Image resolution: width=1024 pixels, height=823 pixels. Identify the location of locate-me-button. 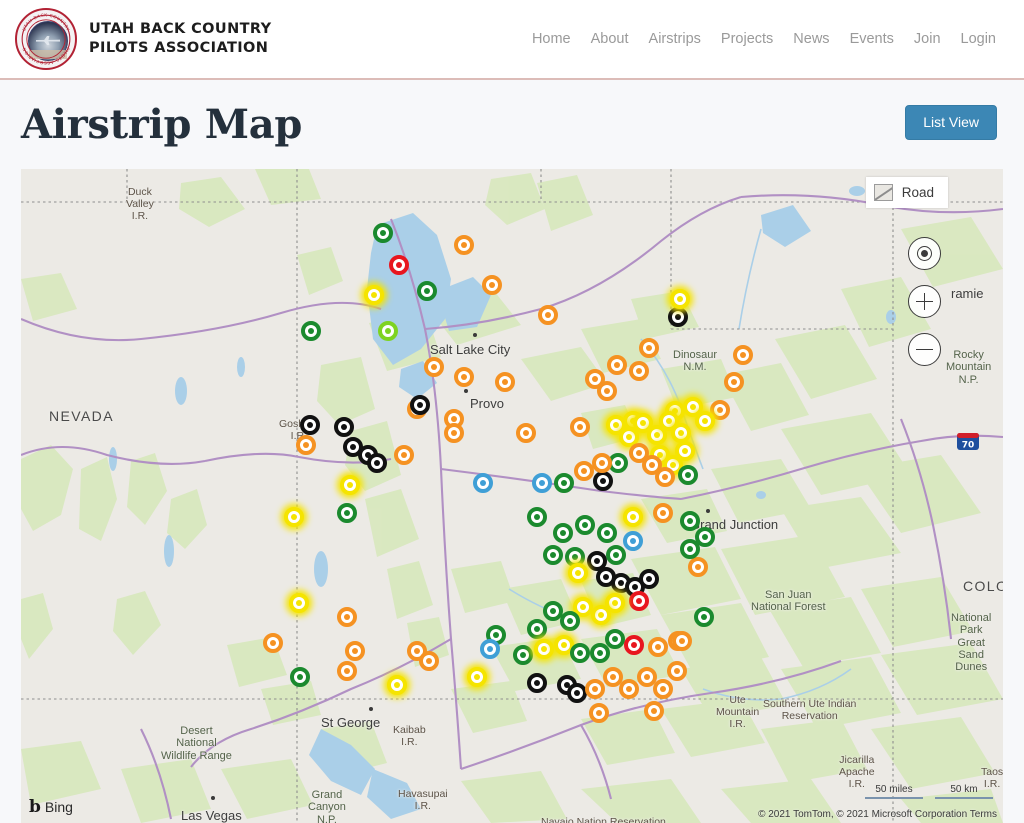
(924, 253).